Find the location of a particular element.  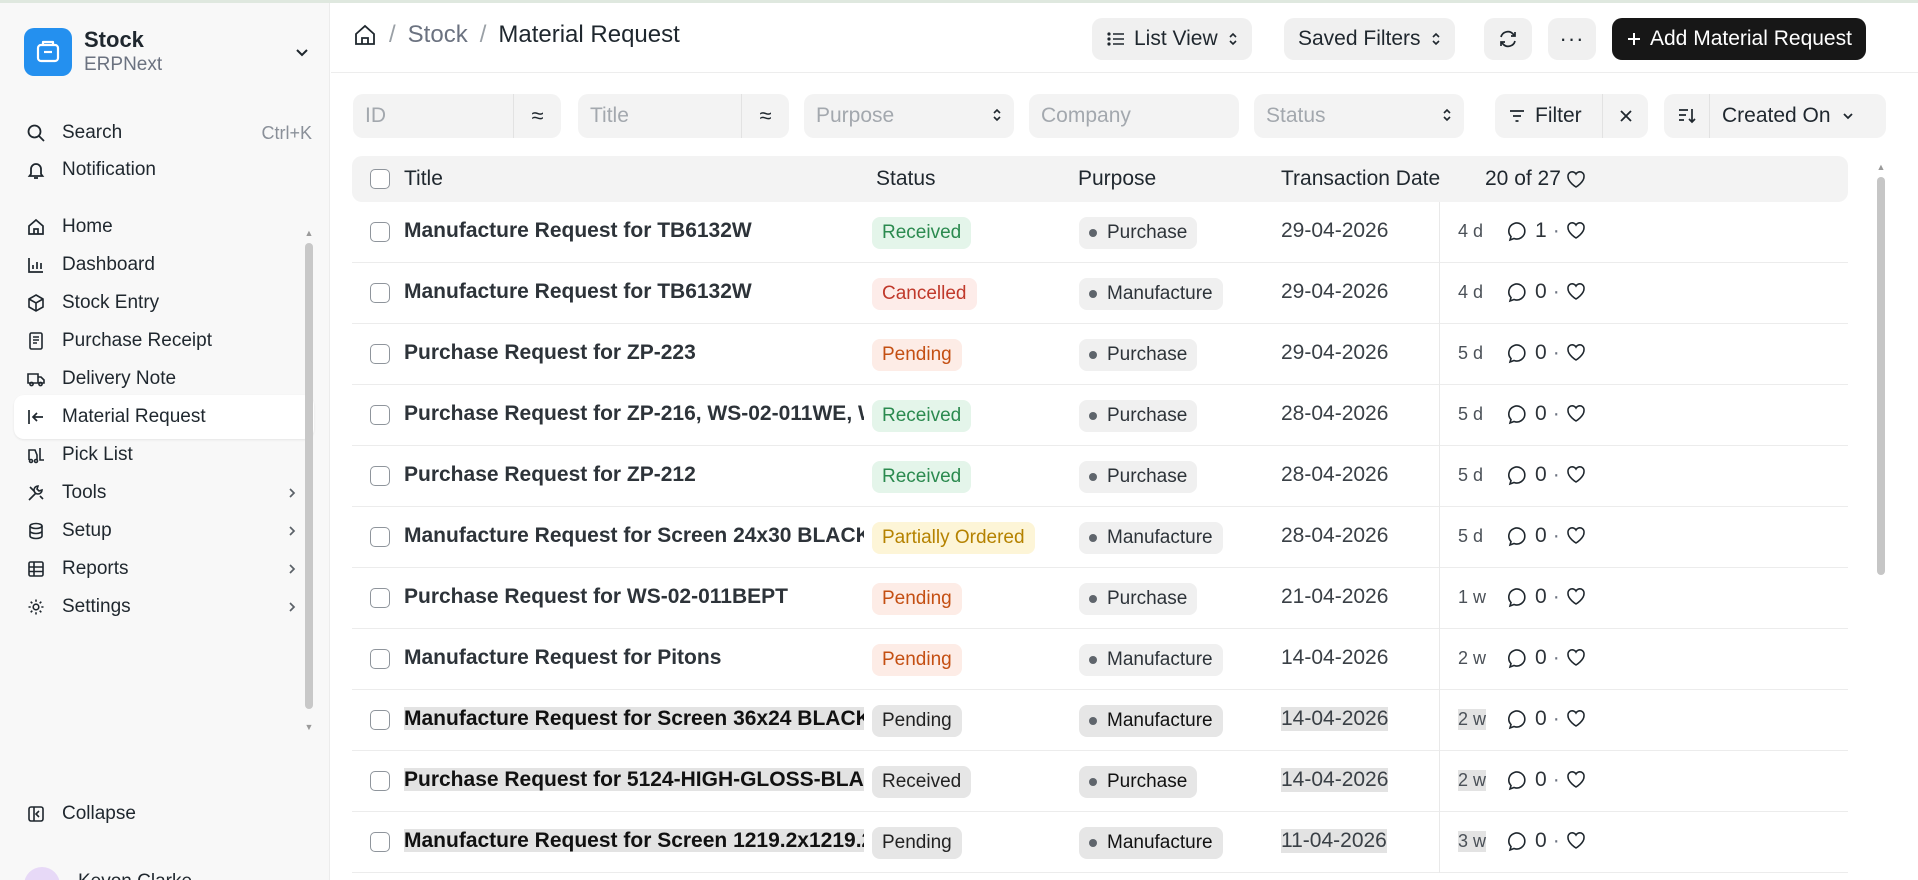

sidebar-item-label: Dashboard is located at coordinates (108, 264).